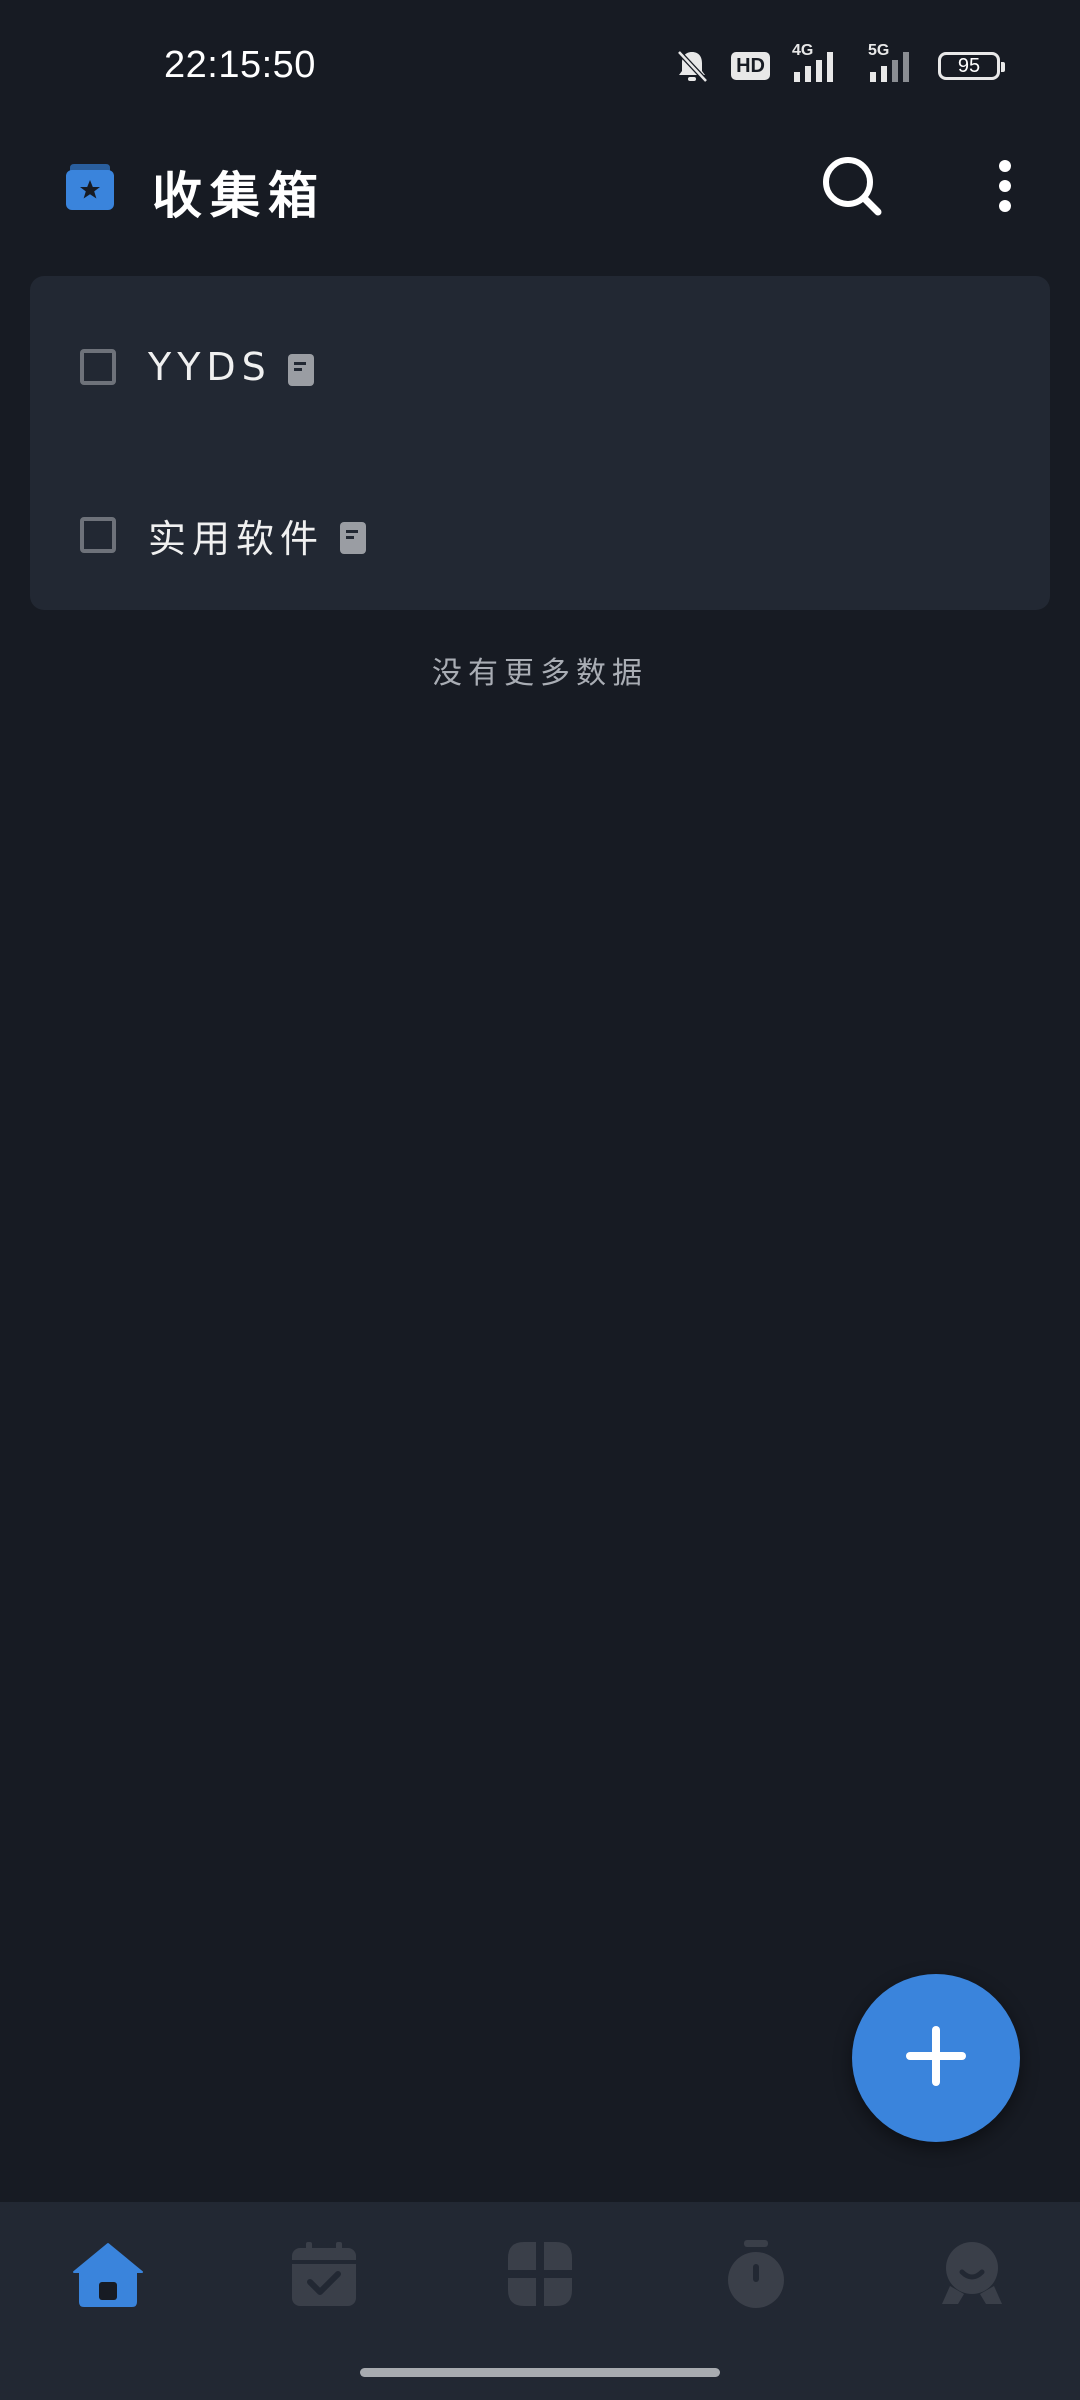 This screenshot has width=1080, height=2400. What do you see at coordinates (1005, 186) in the screenshot?
I see `more-vertical-icon` at bounding box center [1005, 186].